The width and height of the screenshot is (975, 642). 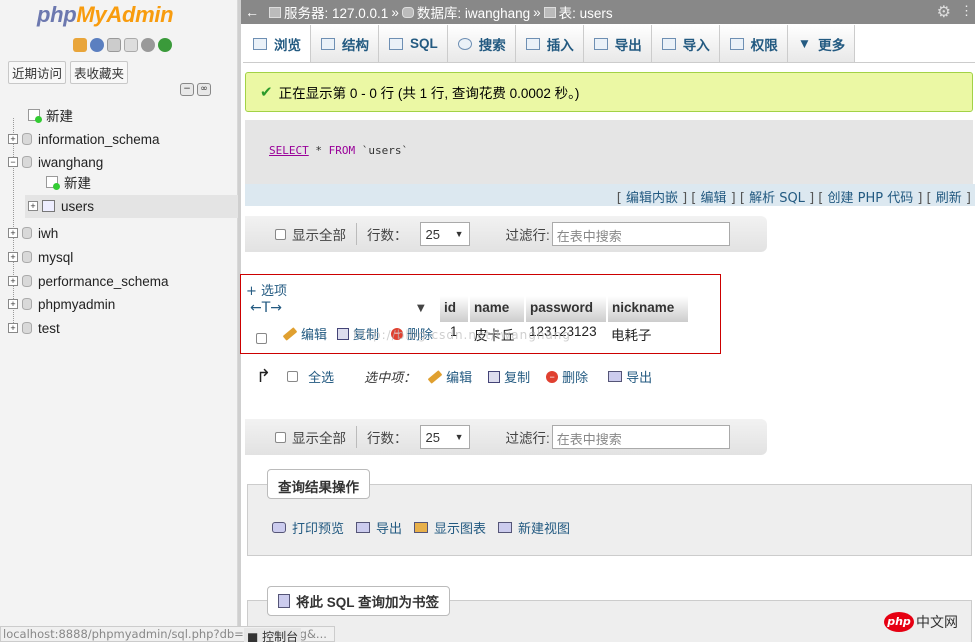 What do you see at coordinates (714, 198) in the screenshot?
I see `edit-link: 编辑` at bounding box center [714, 198].